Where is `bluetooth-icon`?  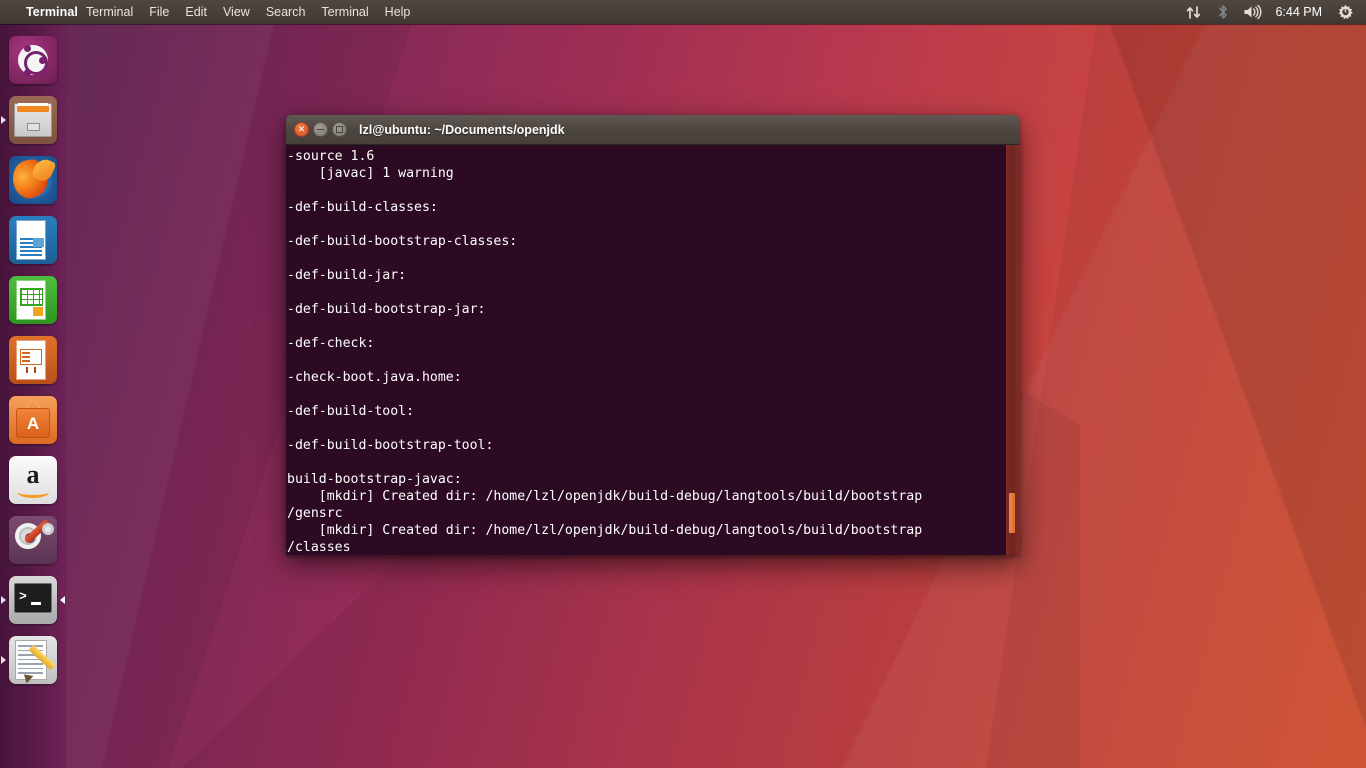 bluetooth-icon is located at coordinates (1223, 12).